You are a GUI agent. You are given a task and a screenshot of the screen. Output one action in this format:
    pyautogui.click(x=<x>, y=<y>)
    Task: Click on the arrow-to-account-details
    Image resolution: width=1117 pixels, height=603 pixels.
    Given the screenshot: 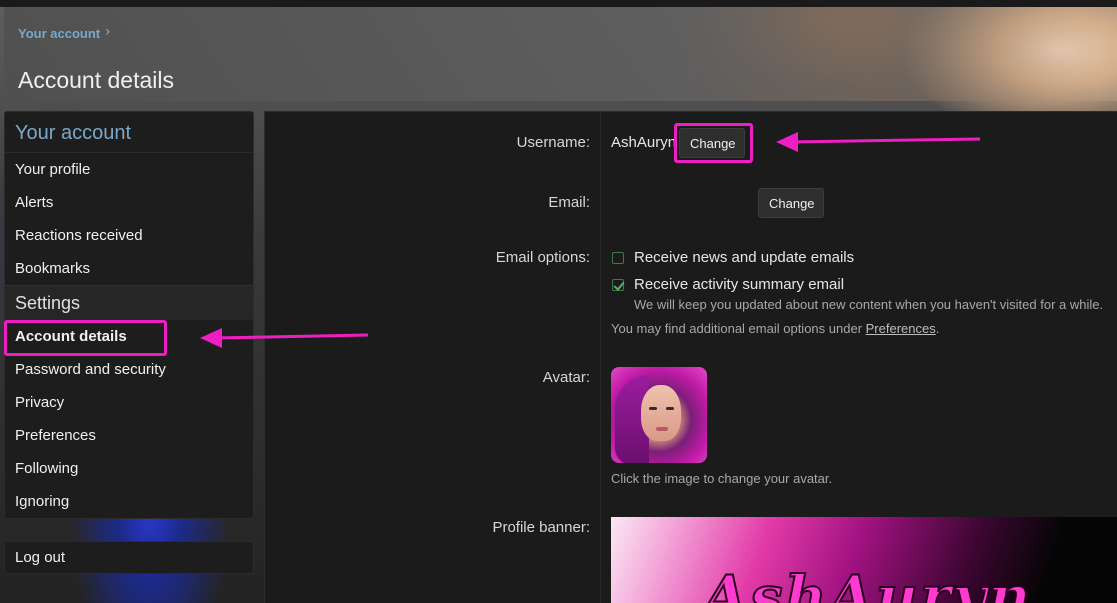 What is the action you would take?
    pyautogui.click(x=284, y=338)
    